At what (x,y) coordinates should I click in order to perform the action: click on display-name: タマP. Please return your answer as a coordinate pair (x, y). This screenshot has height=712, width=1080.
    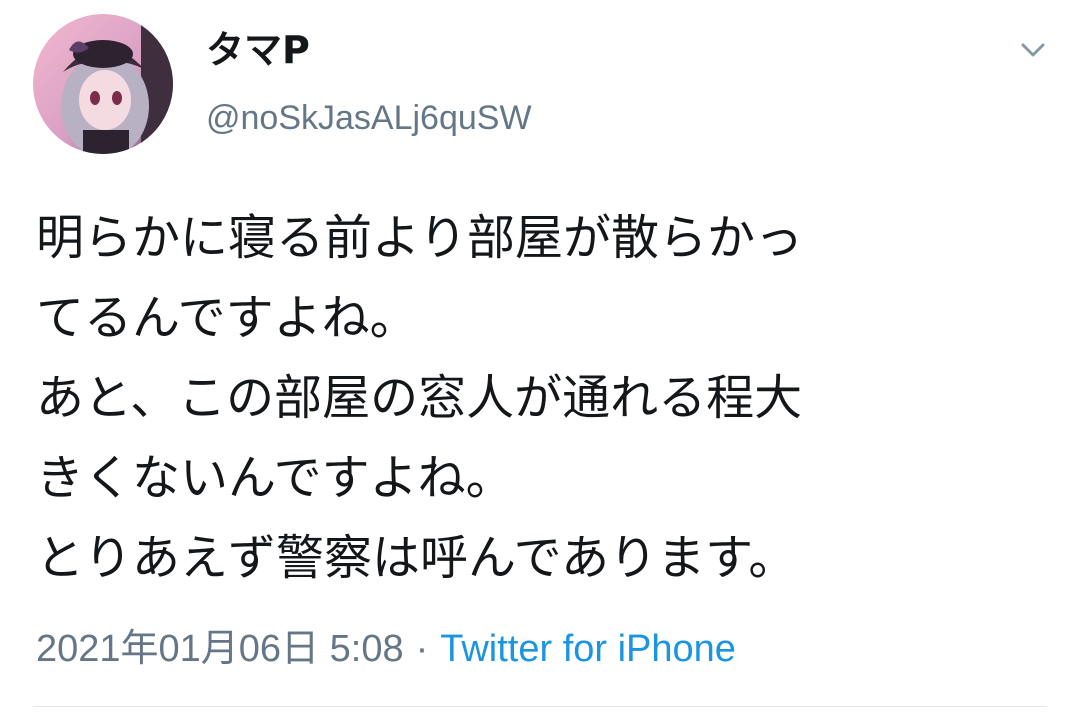
    Looking at the image, I should click on (258, 50).